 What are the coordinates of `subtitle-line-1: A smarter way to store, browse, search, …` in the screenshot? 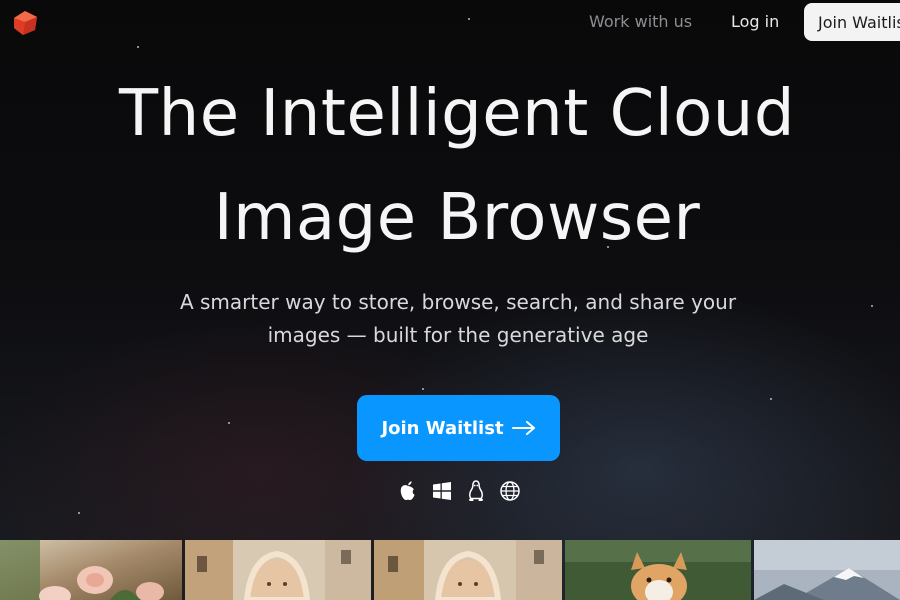 It's located at (458, 302).